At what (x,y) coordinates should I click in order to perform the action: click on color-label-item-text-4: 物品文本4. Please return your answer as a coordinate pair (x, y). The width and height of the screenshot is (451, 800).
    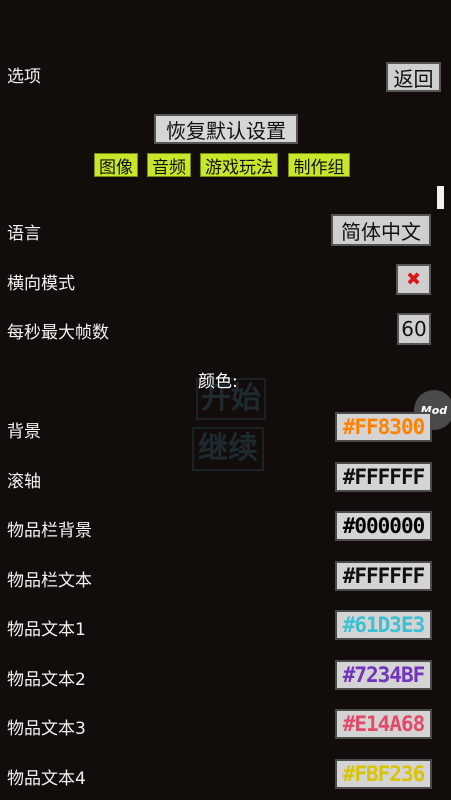
    Looking at the image, I should click on (46, 779).